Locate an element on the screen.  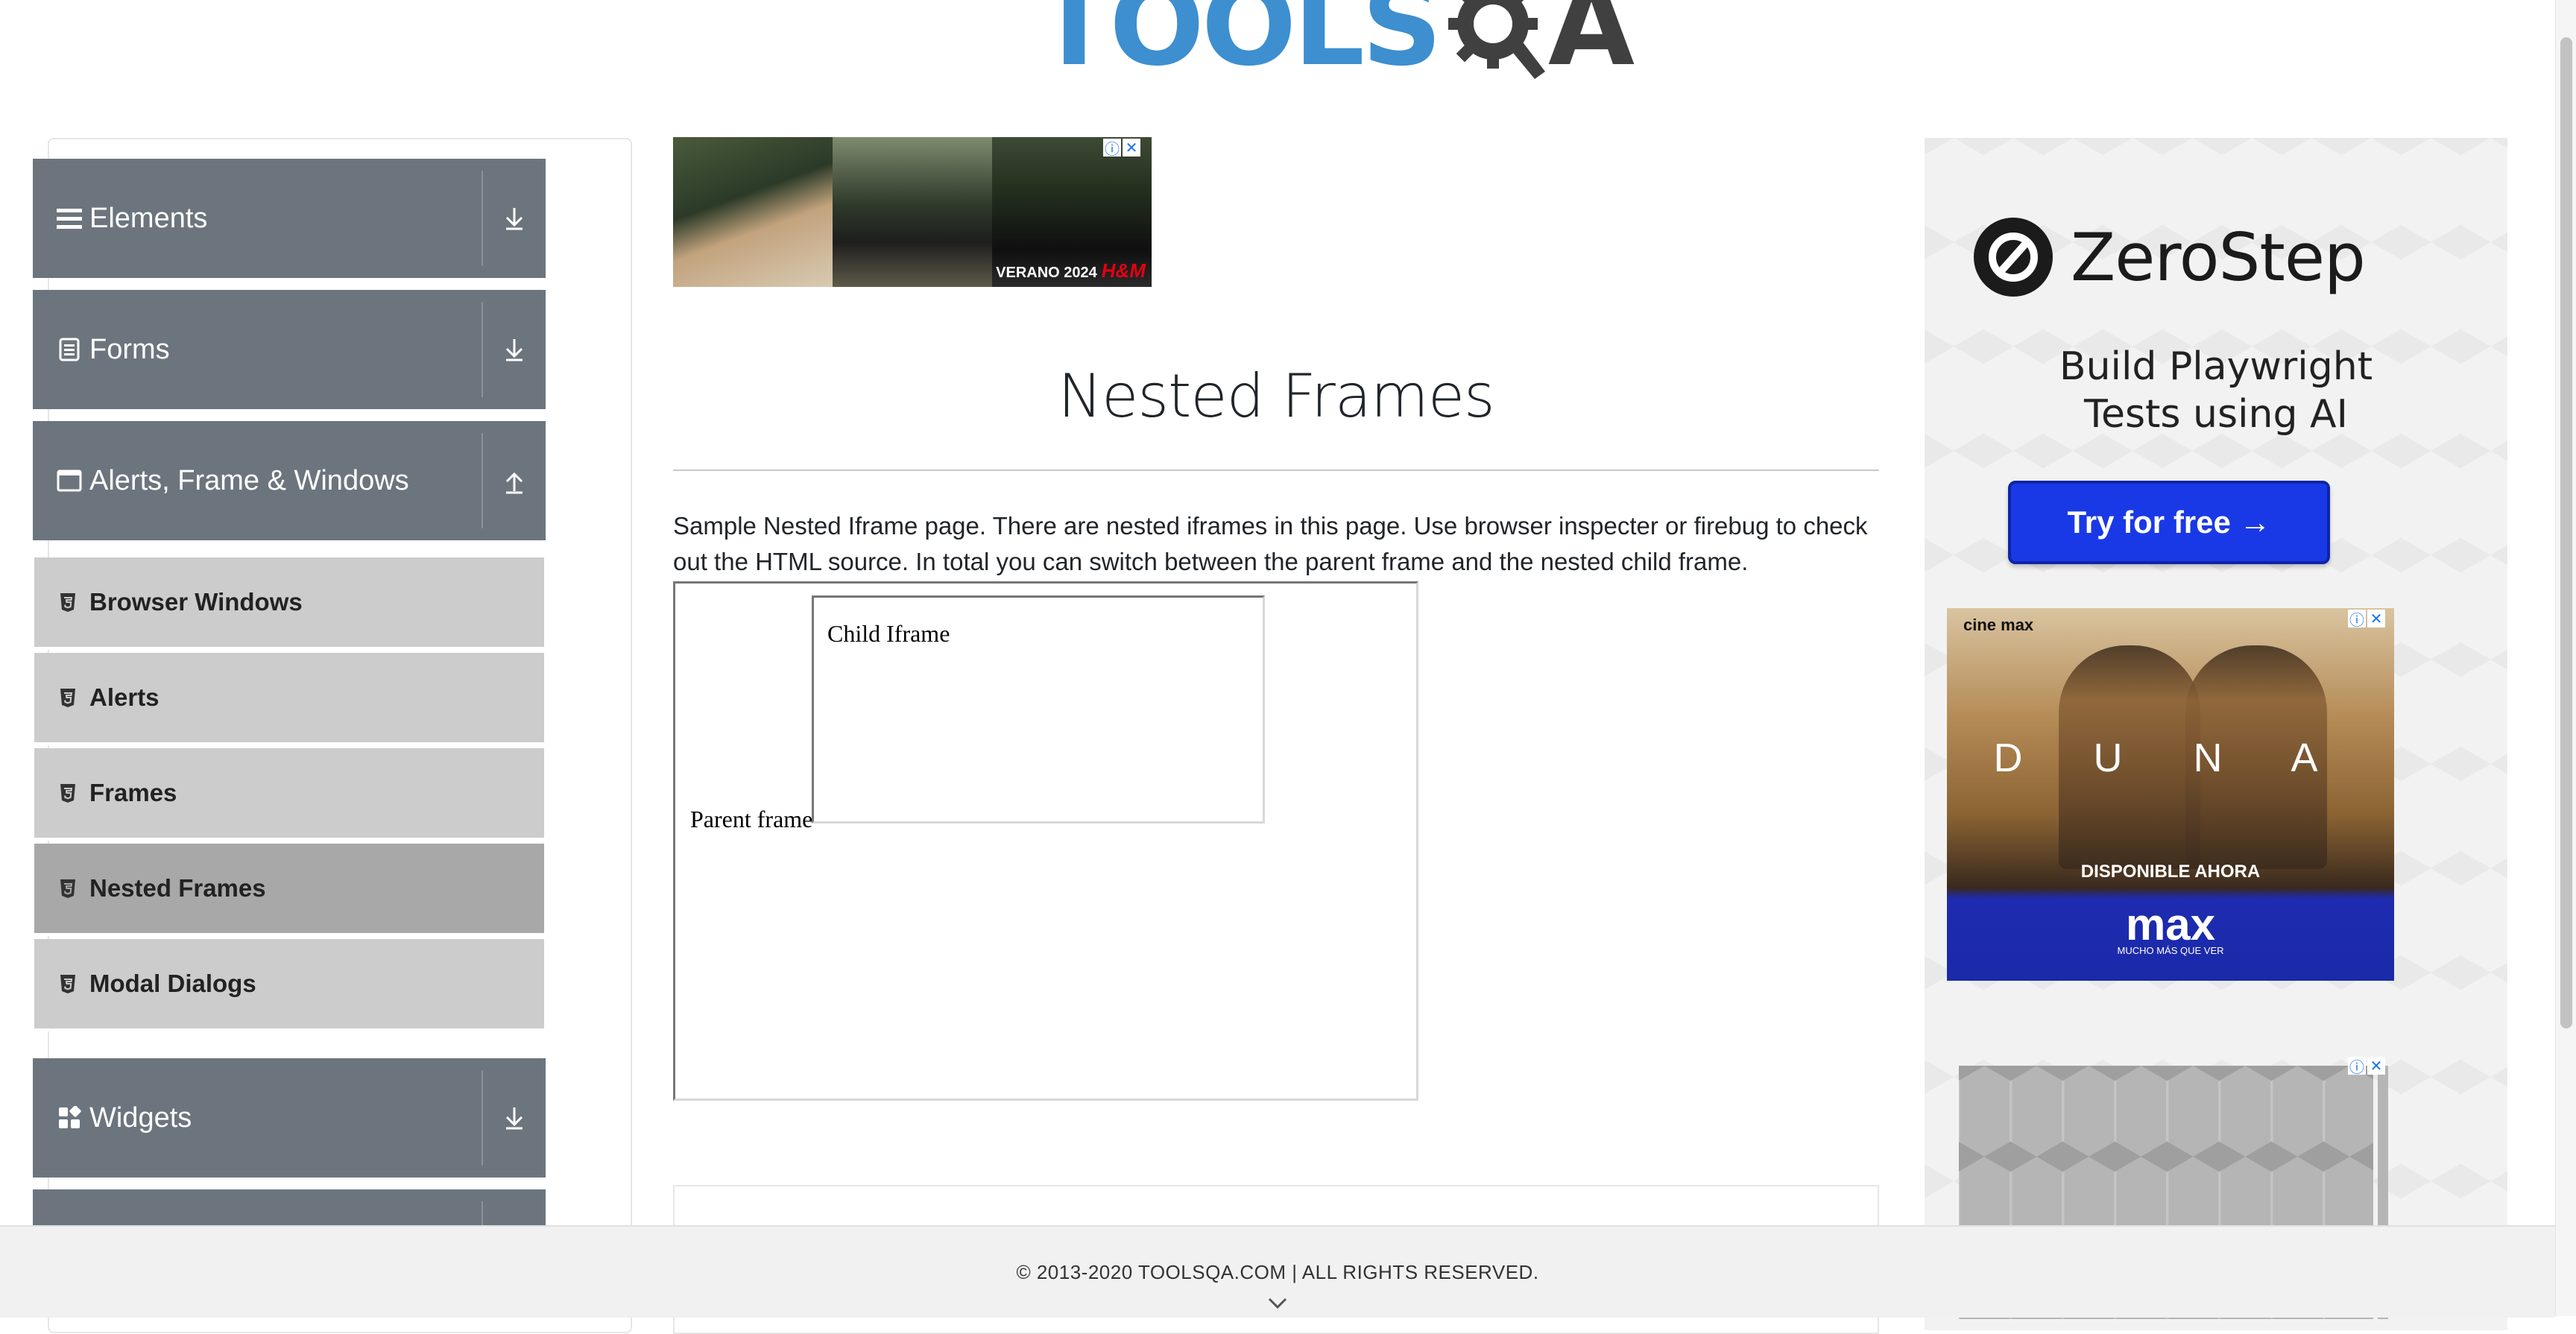
sidebar-group-forms: Forms is located at coordinates (290, 350).